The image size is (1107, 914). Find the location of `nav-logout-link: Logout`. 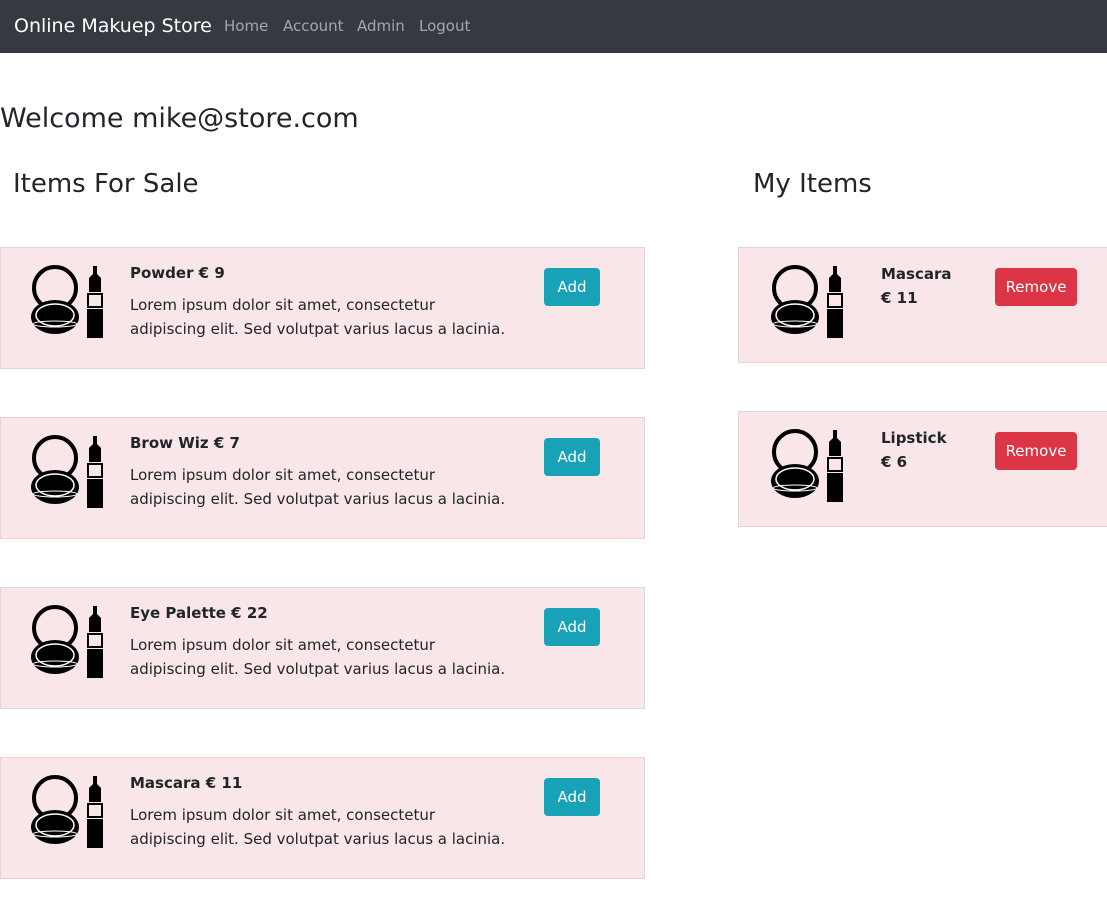

nav-logout-link: Logout is located at coordinates (444, 26).